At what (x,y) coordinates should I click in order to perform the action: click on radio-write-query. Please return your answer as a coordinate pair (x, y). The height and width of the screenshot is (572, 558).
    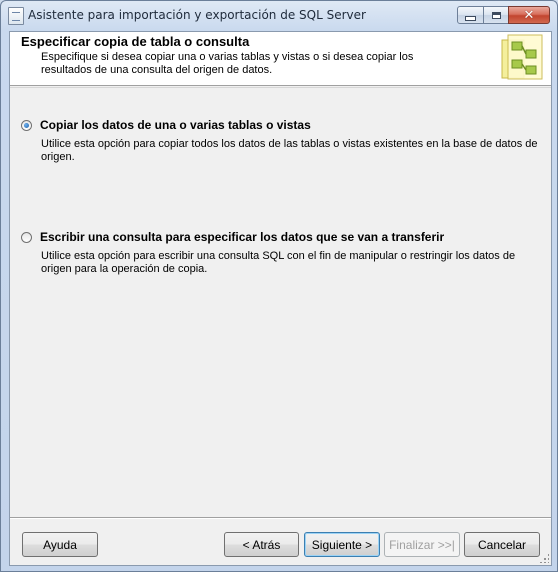
    Looking at the image, I should click on (26, 237).